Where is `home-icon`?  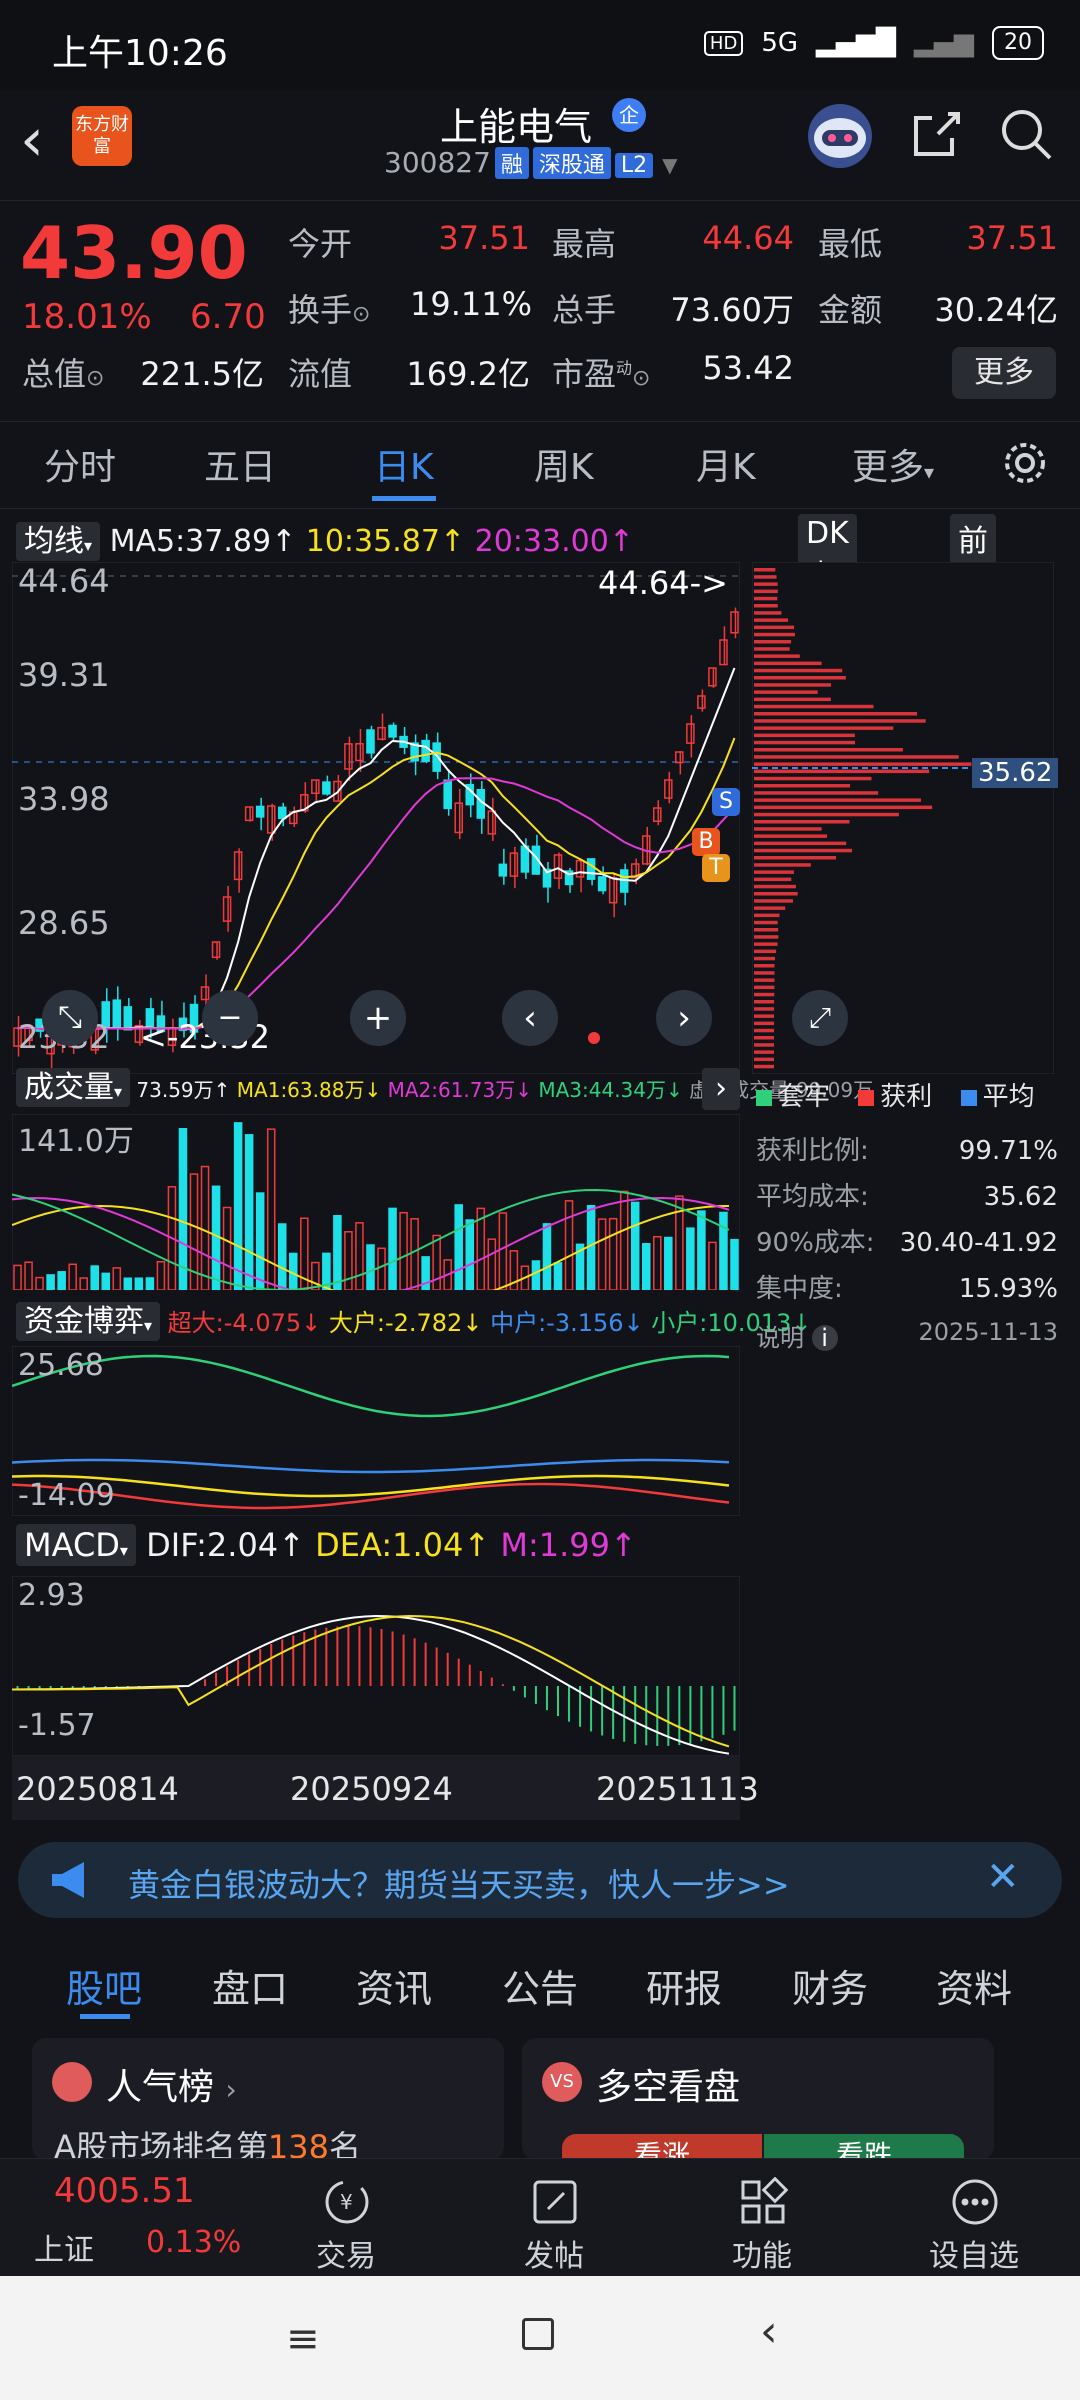
home-icon is located at coordinates (538, 2334).